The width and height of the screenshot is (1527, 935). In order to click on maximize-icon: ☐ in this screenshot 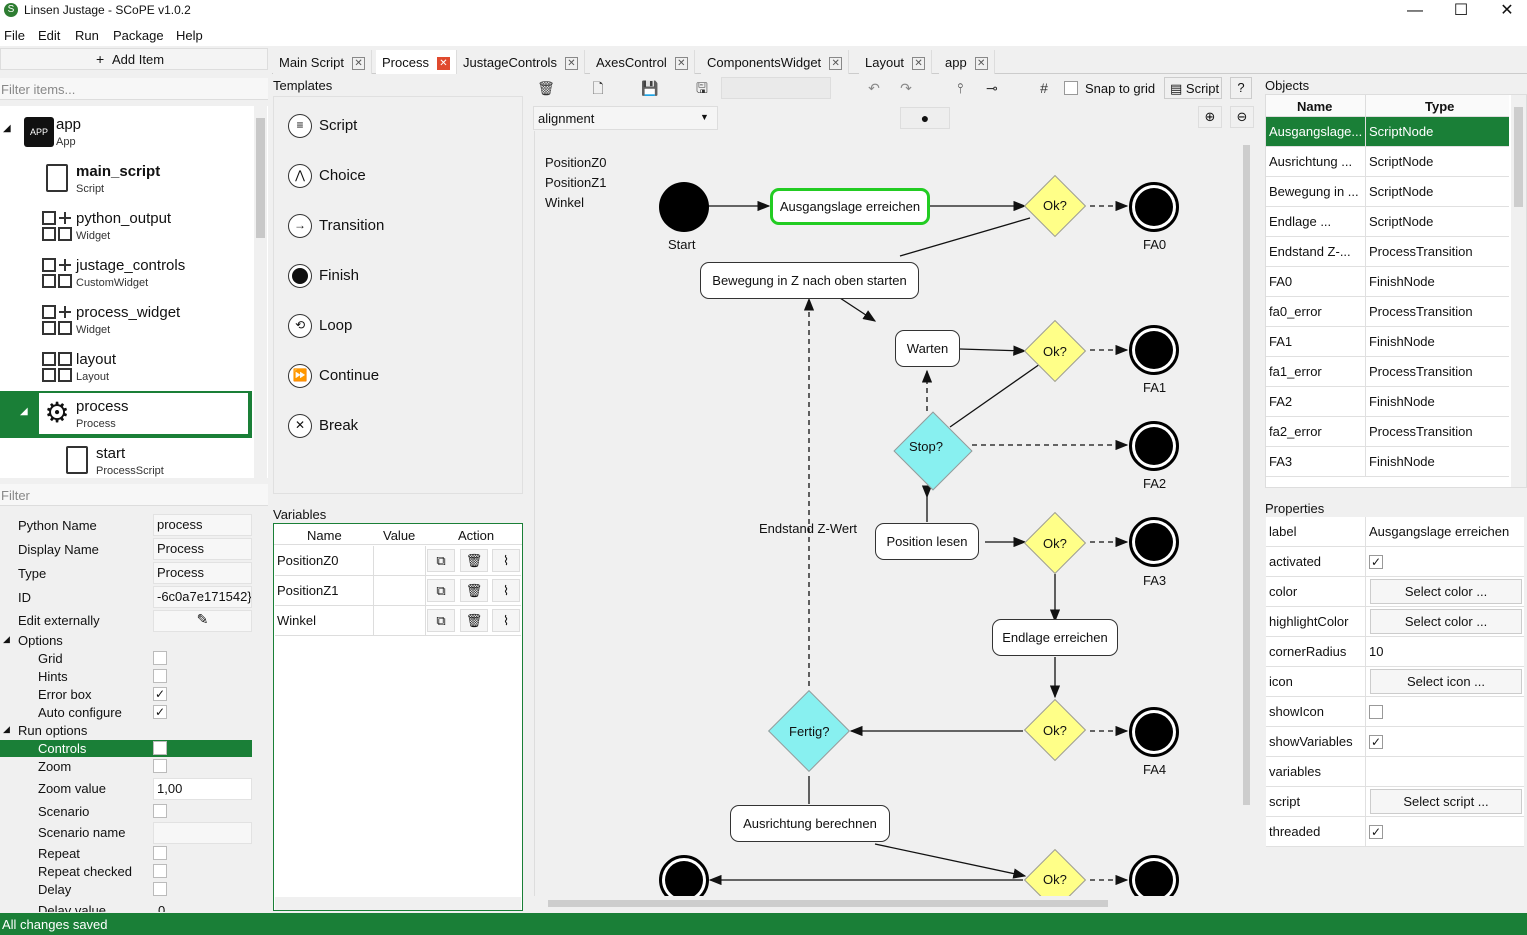, I will do `click(1461, 12)`.